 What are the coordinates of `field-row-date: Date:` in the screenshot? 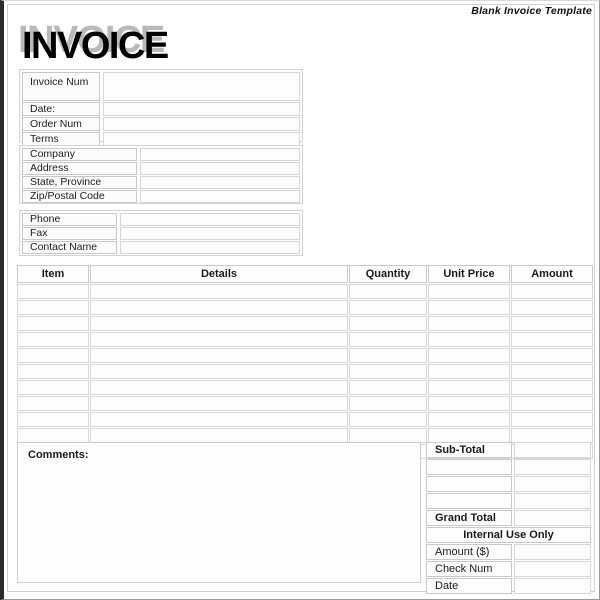 It's located at (161, 109).